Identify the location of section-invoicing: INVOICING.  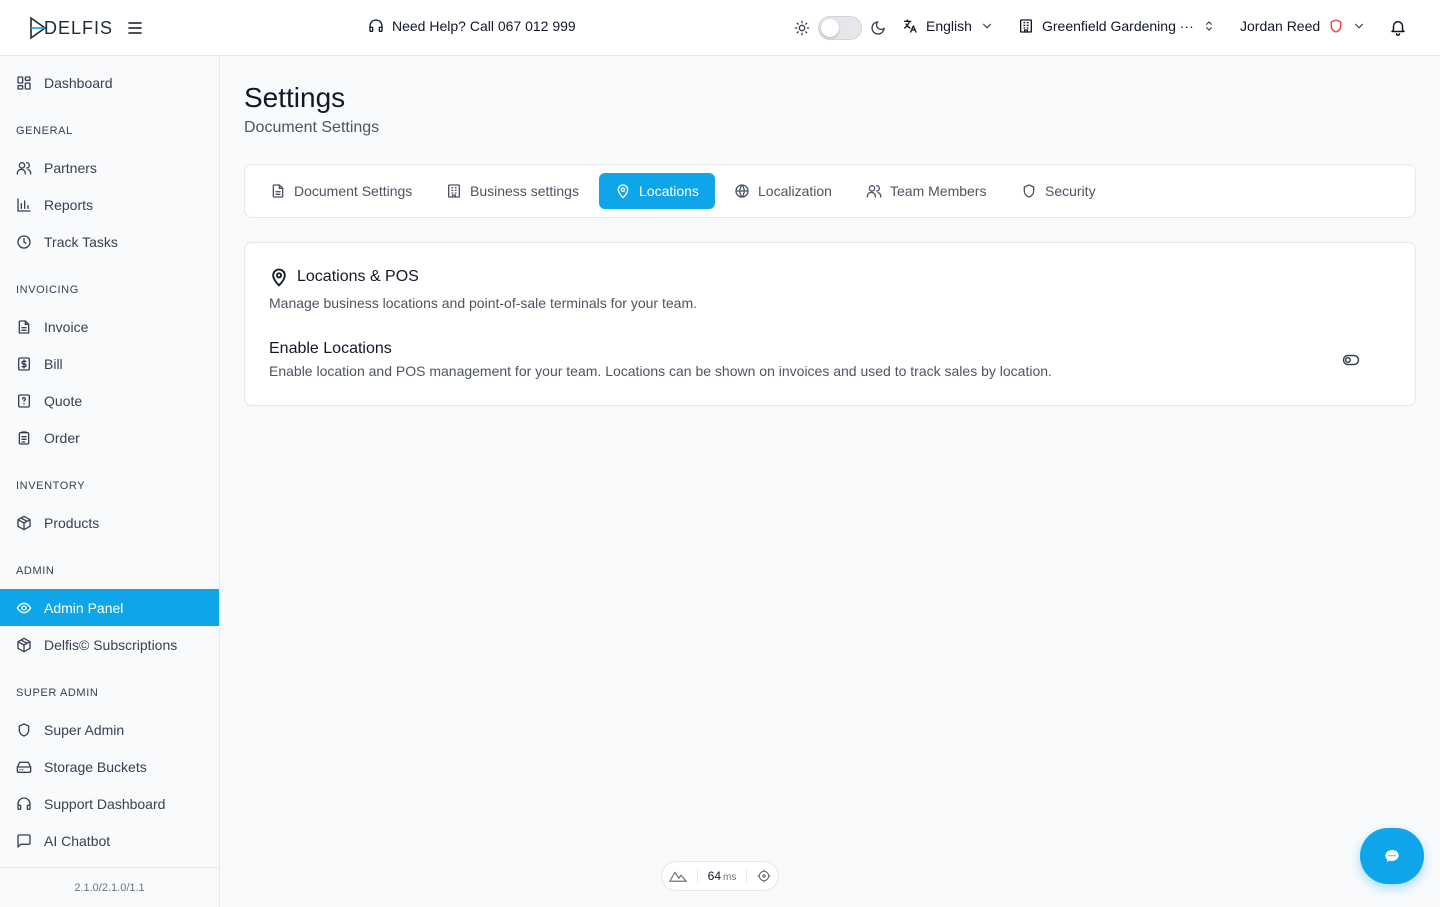
(47, 290).